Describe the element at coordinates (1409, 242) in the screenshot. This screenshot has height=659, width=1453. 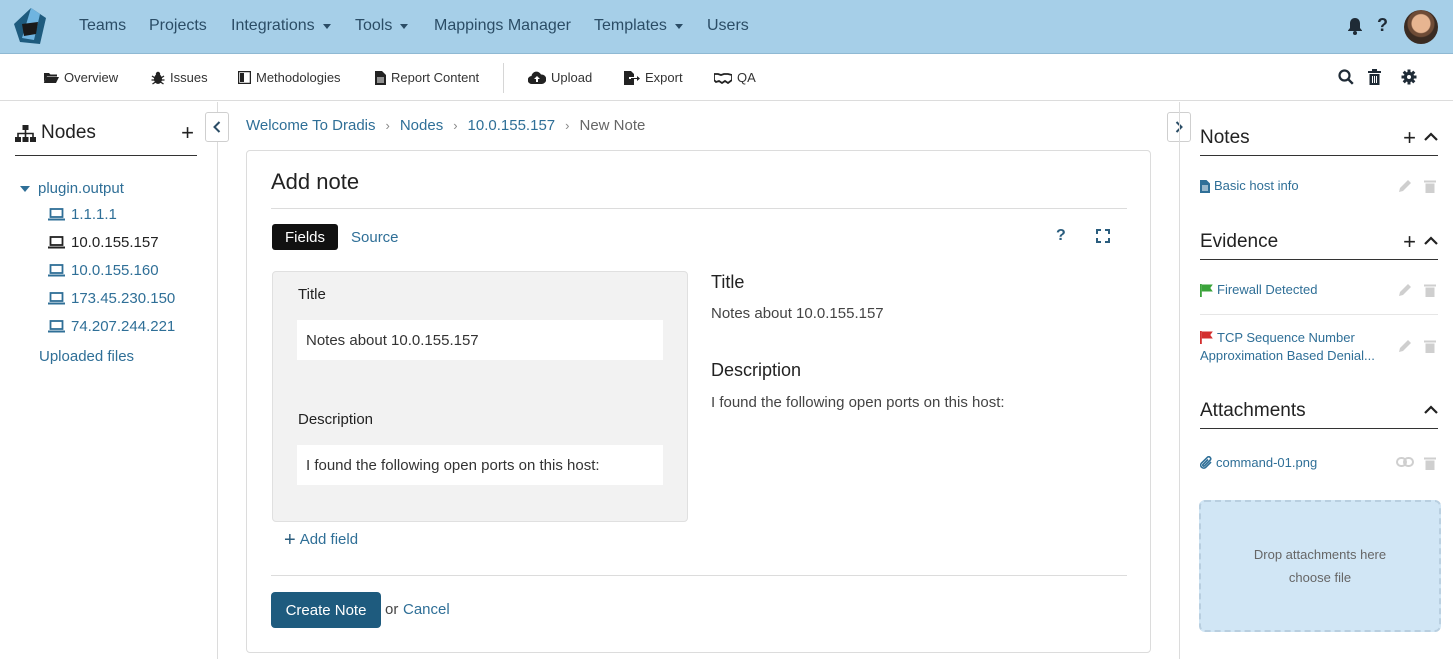
I see `add-evidence-button: +` at that location.